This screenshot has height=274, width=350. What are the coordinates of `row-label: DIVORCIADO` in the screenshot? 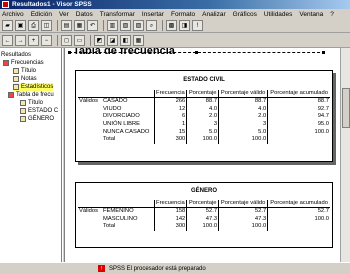 It's located at (121, 116).